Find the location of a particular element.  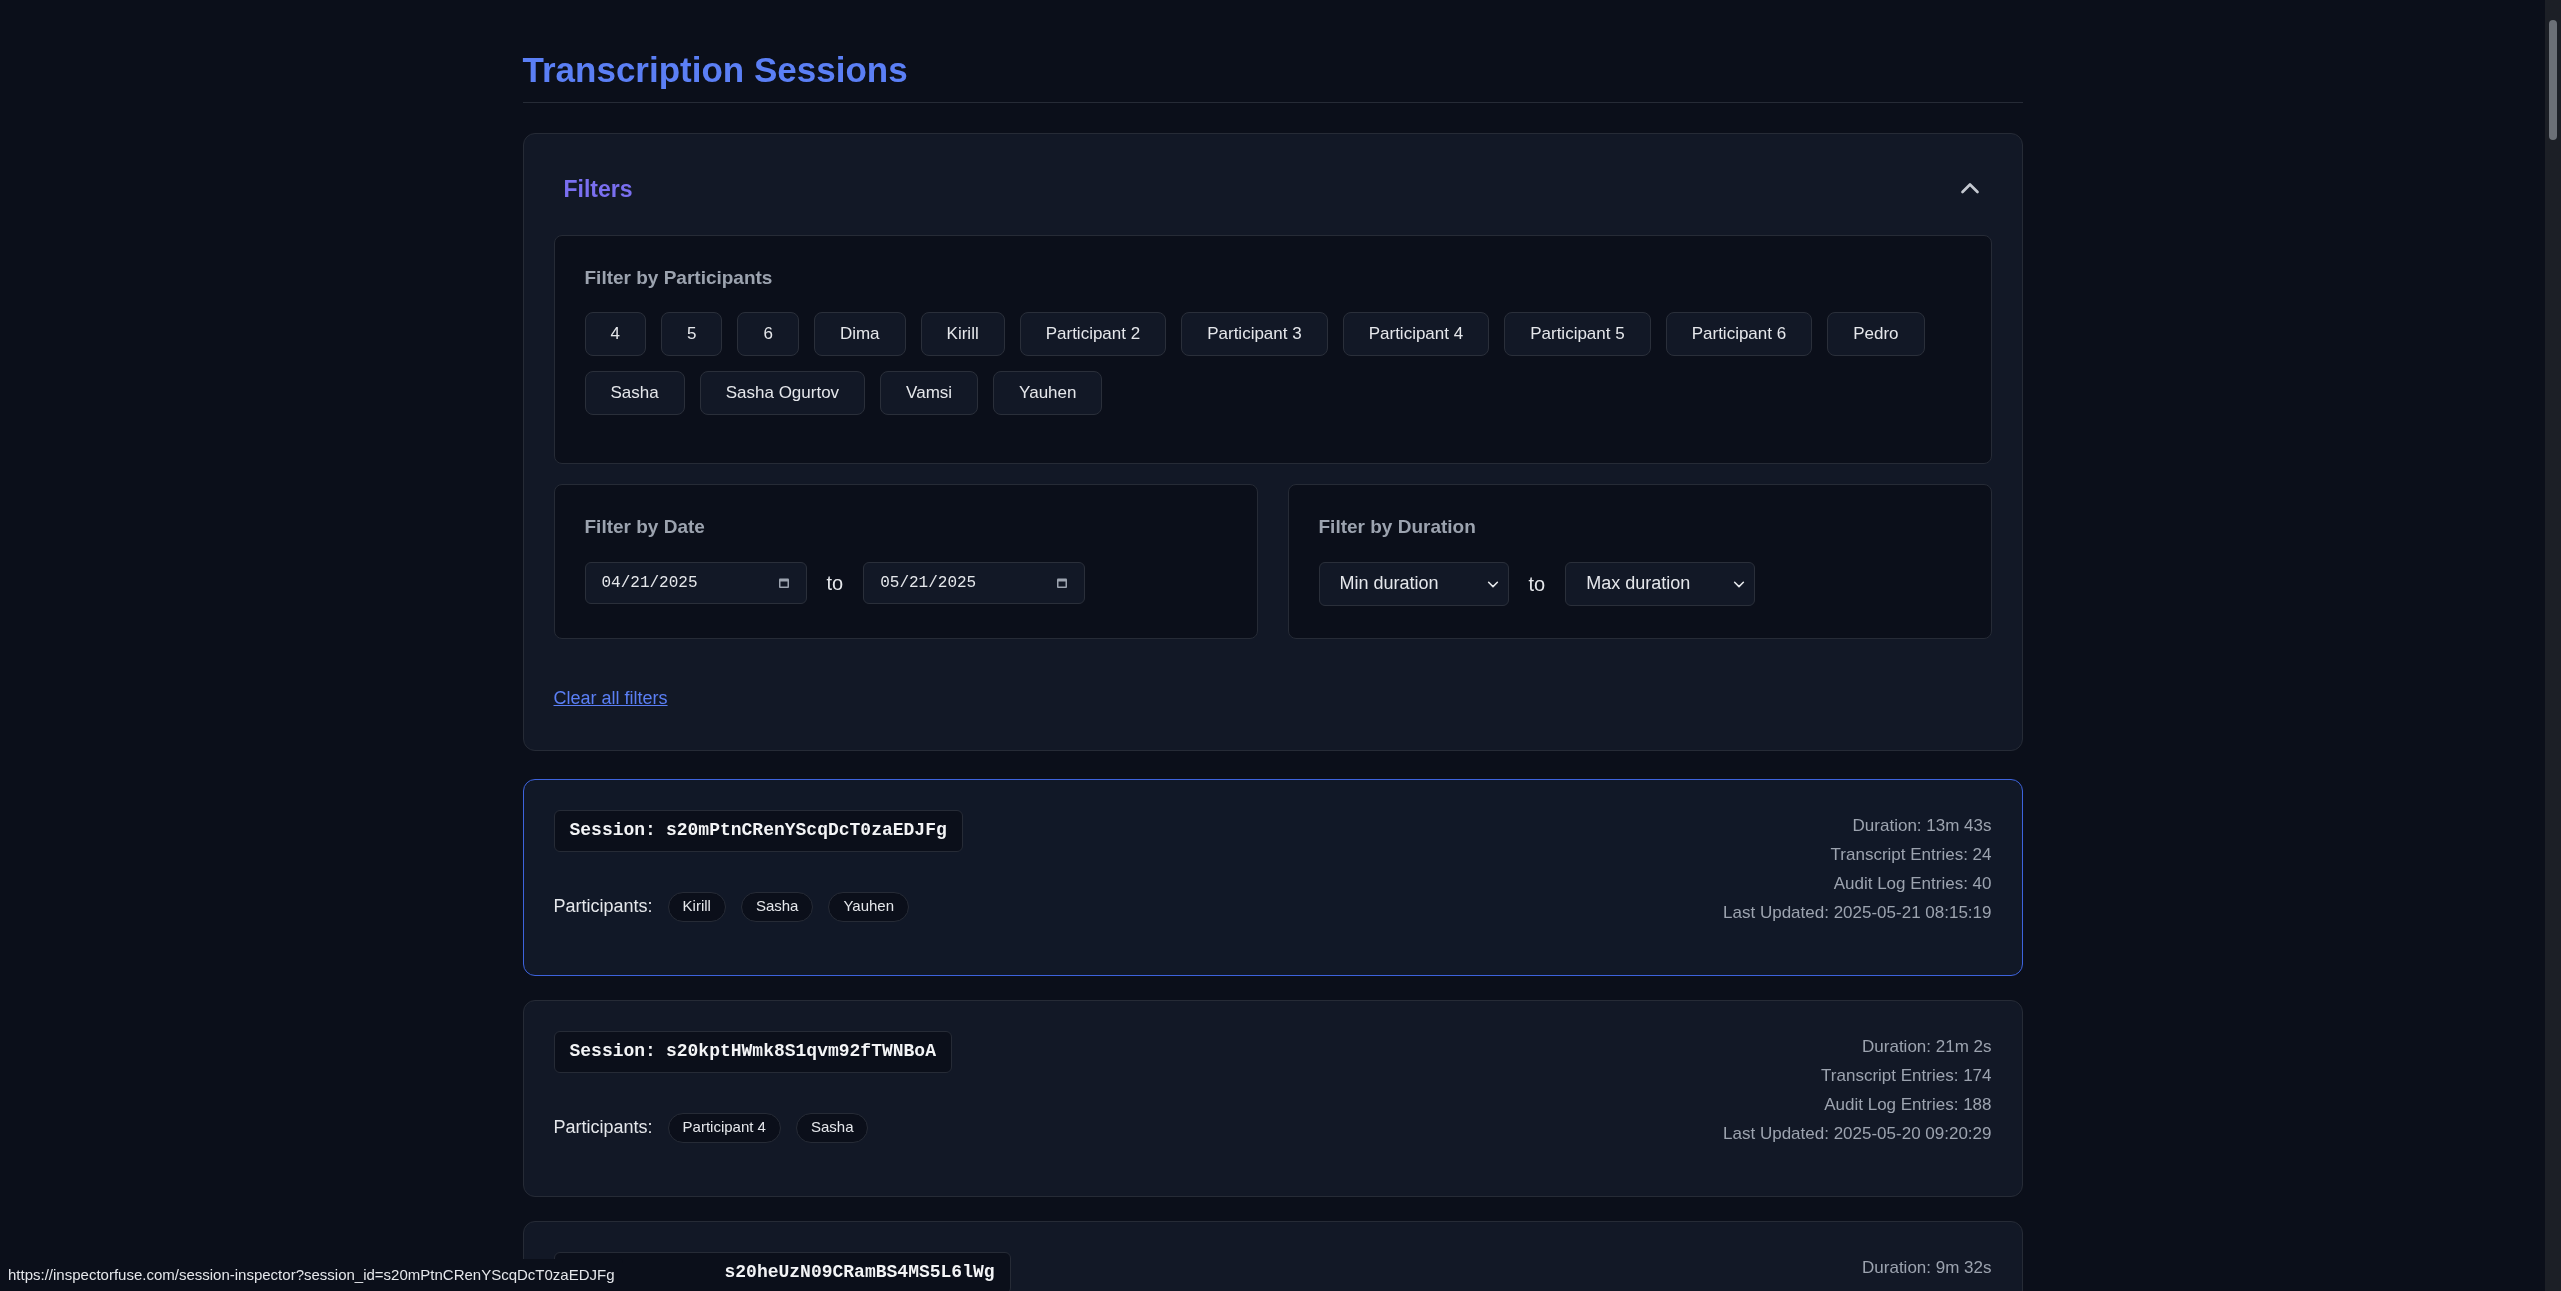

participant-chip: Participant 6 is located at coordinates (1739, 334).